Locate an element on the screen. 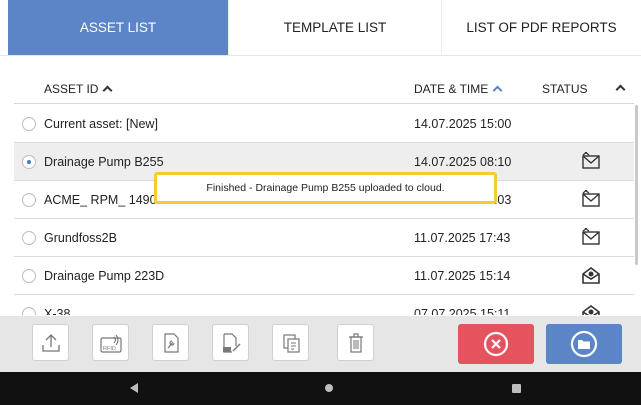  chevron-up-icon is located at coordinates (620, 89).